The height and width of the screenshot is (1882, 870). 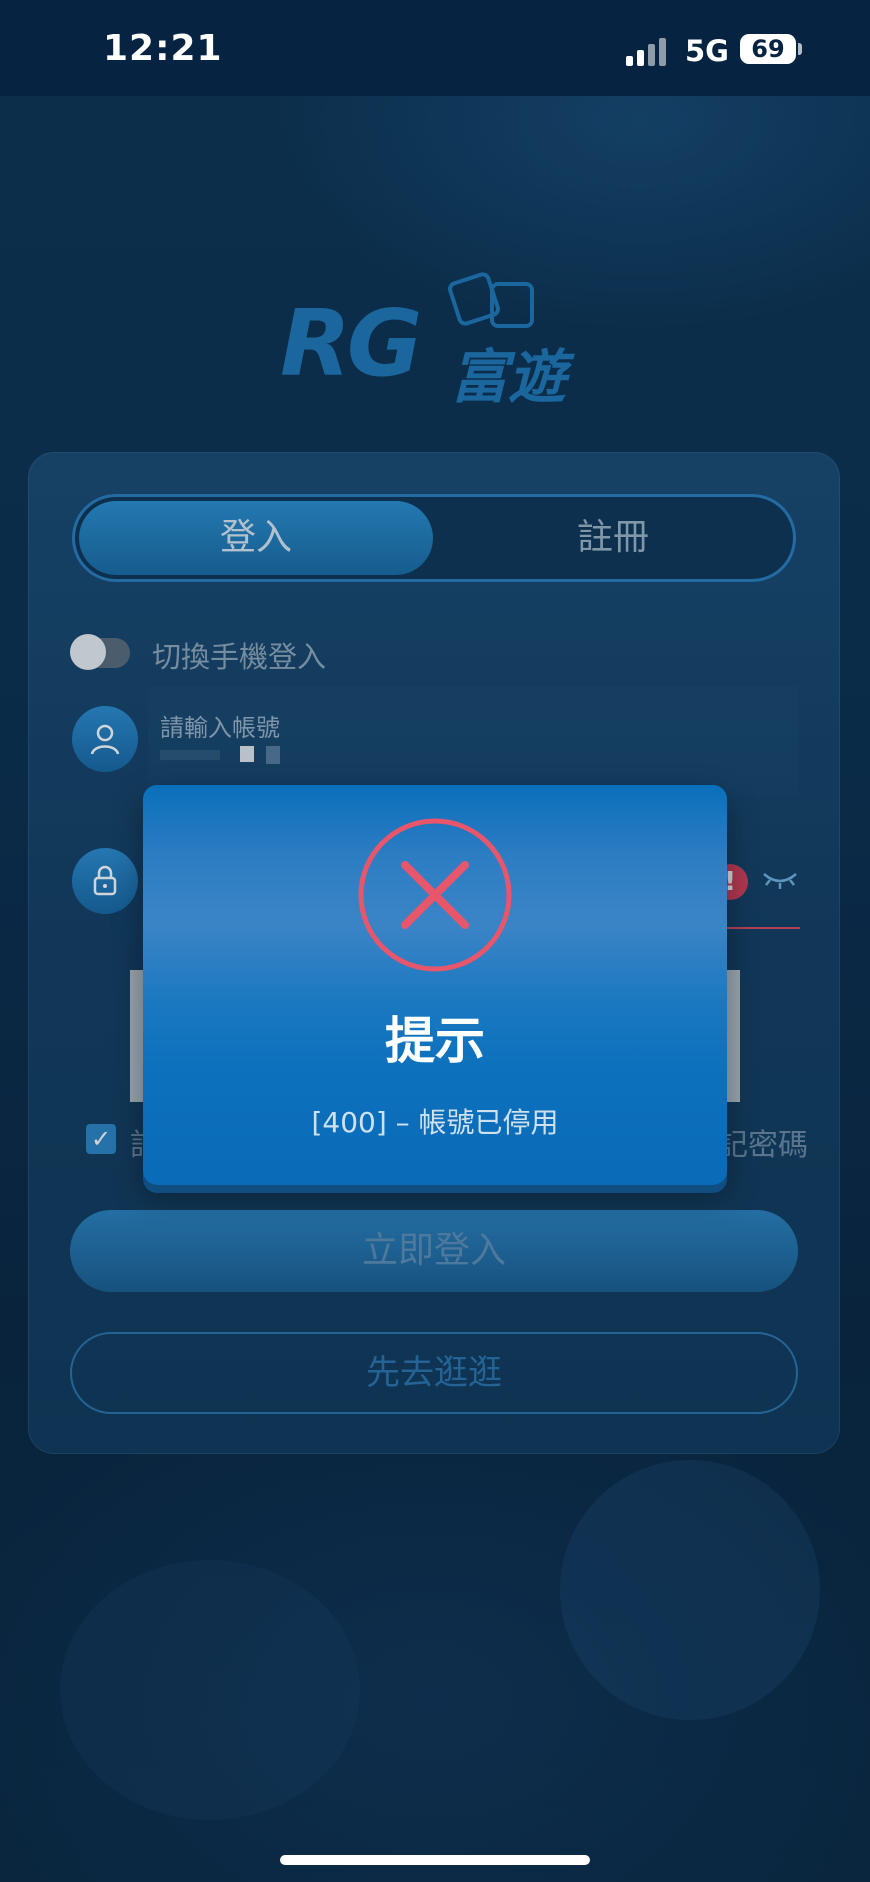 I want to click on status-time: 12:21, so click(x=163, y=48).